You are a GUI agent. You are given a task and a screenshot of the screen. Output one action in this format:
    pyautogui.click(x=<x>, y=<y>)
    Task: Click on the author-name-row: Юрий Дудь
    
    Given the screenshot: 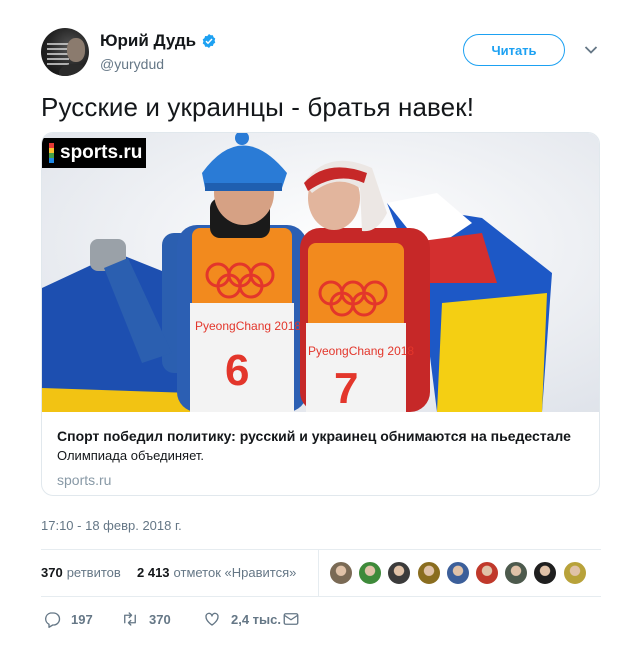 What is the action you would take?
    pyautogui.click(x=158, y=41)
    